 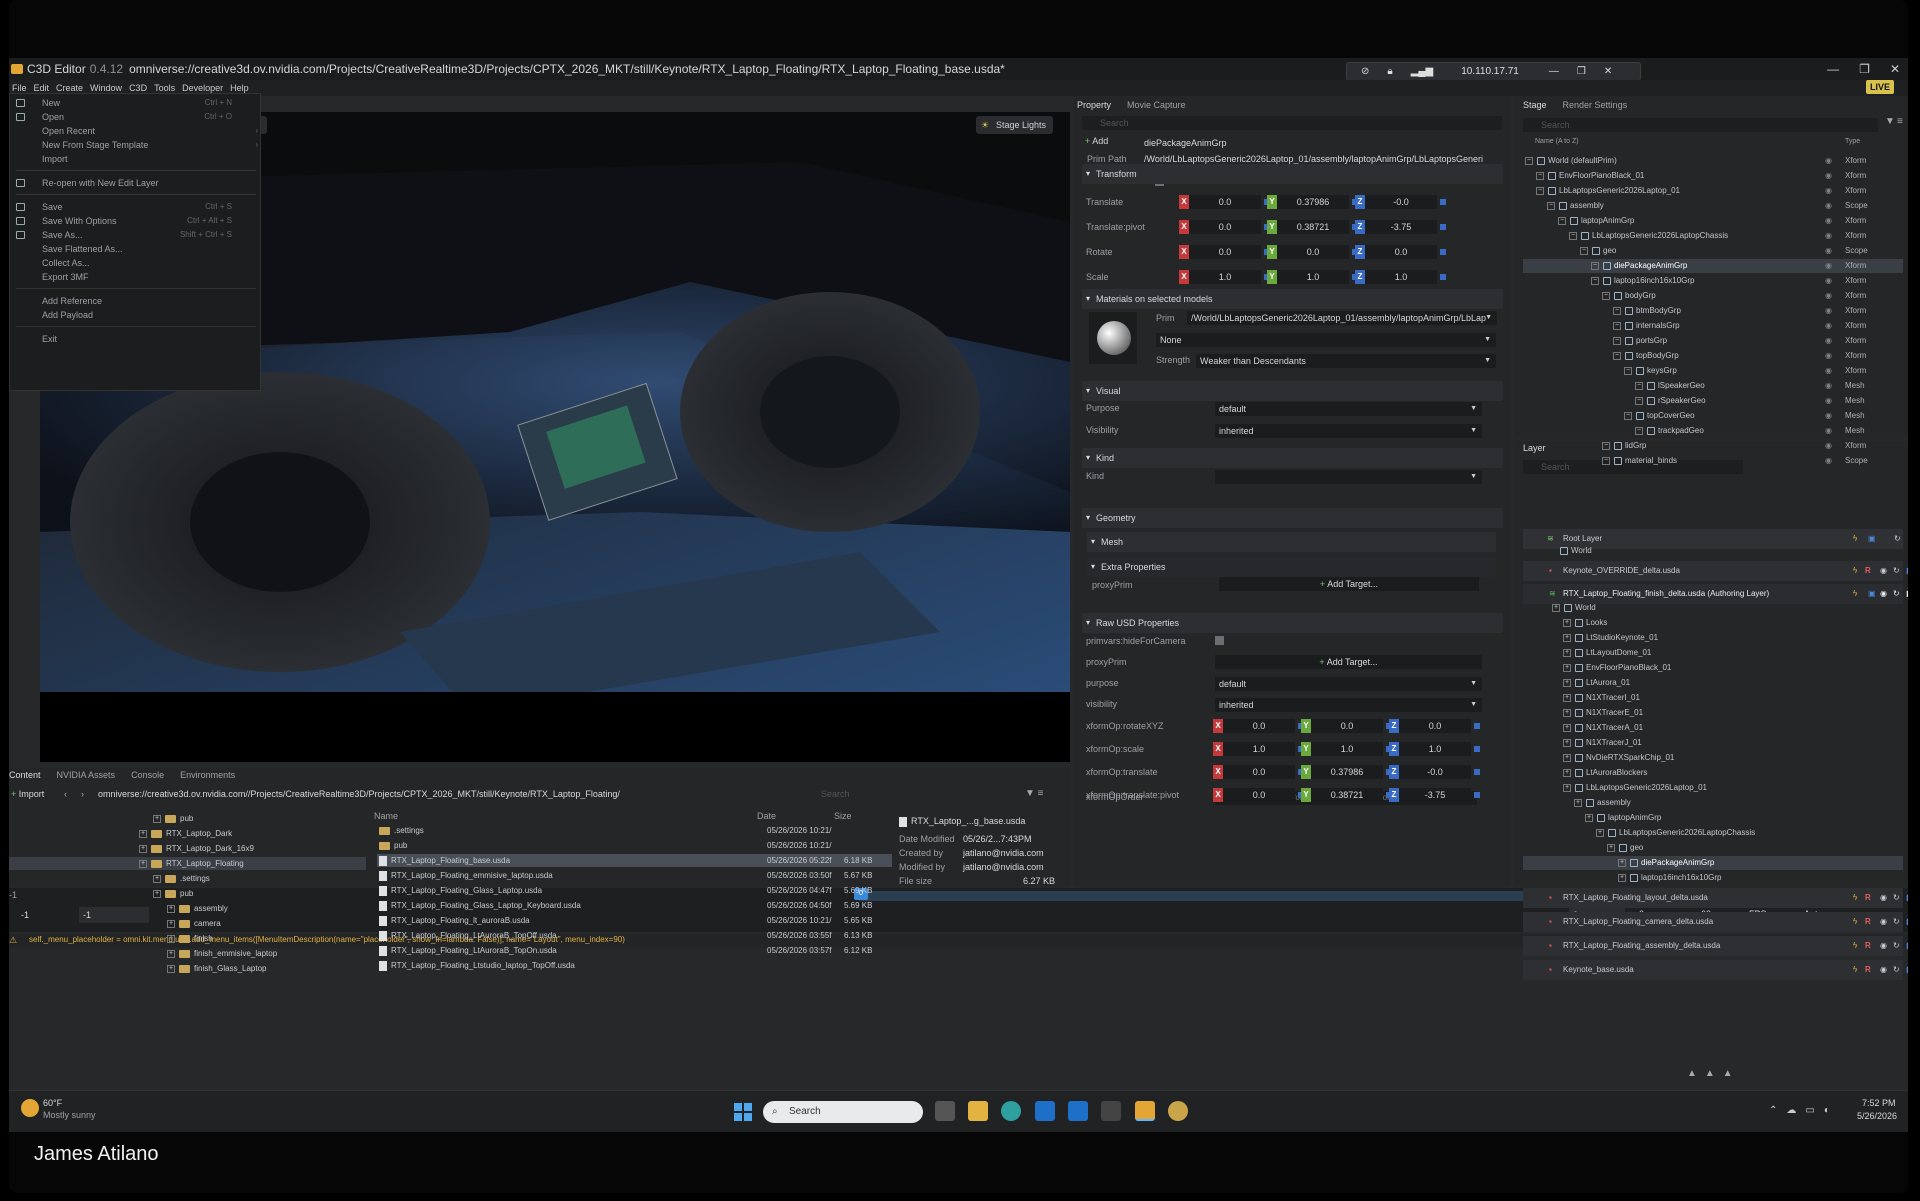 What do you see at coordinates (42, 88) in the screenshot?
I see `menu-edit: Edit` at bounding box center [42, 88].